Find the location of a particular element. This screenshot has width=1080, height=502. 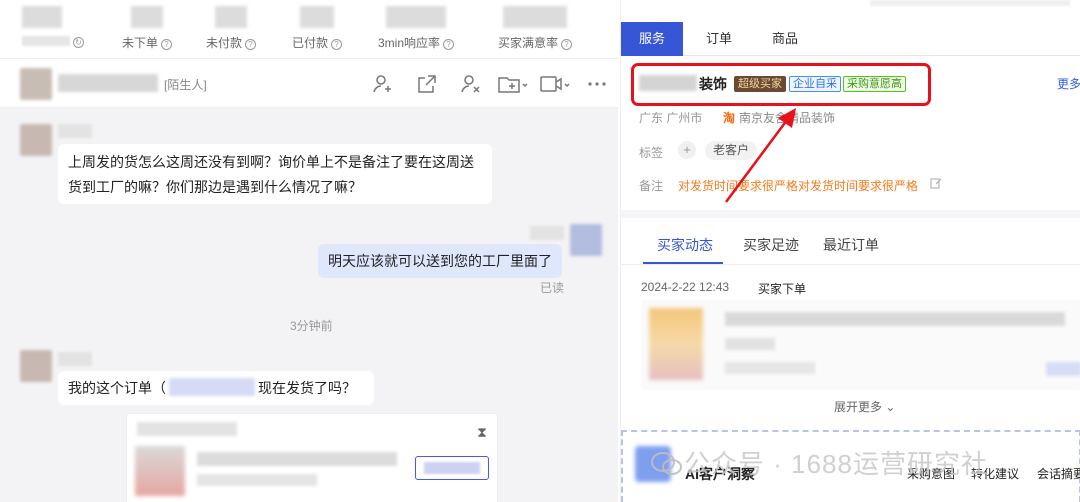

note-text: 对发货时间要求很严格对发货时间要求很严格 is located at coordinates (798, 186).